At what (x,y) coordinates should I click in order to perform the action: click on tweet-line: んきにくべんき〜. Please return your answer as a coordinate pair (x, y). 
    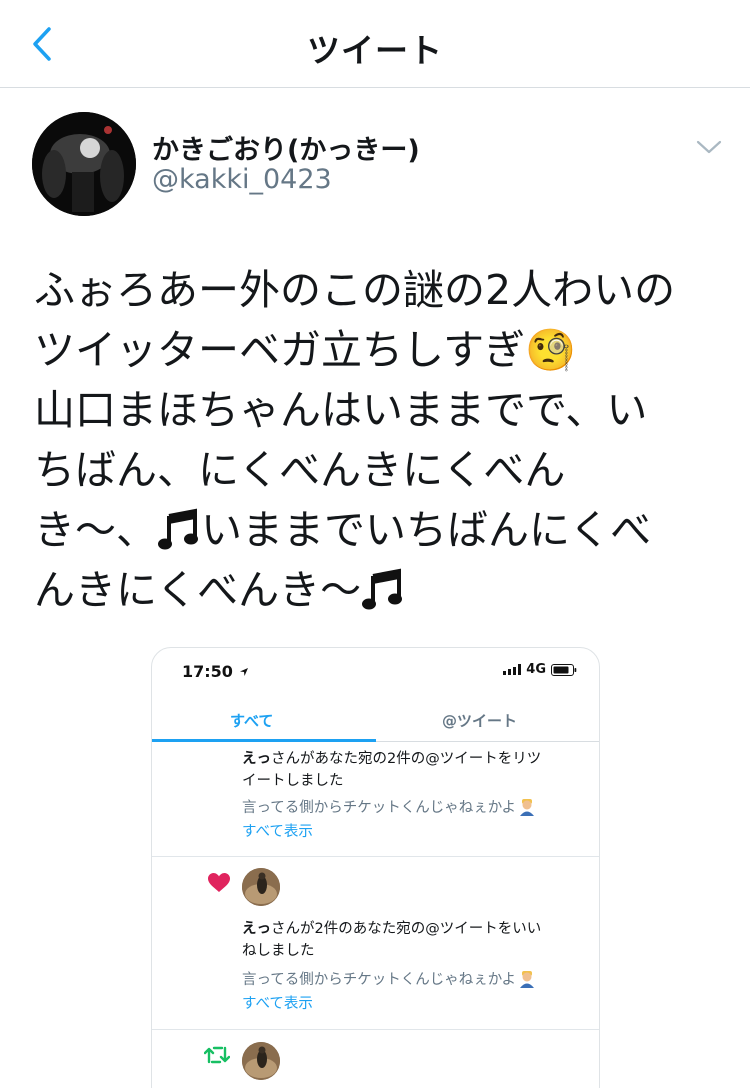
    Looking at the image, I should click on (379, 590).